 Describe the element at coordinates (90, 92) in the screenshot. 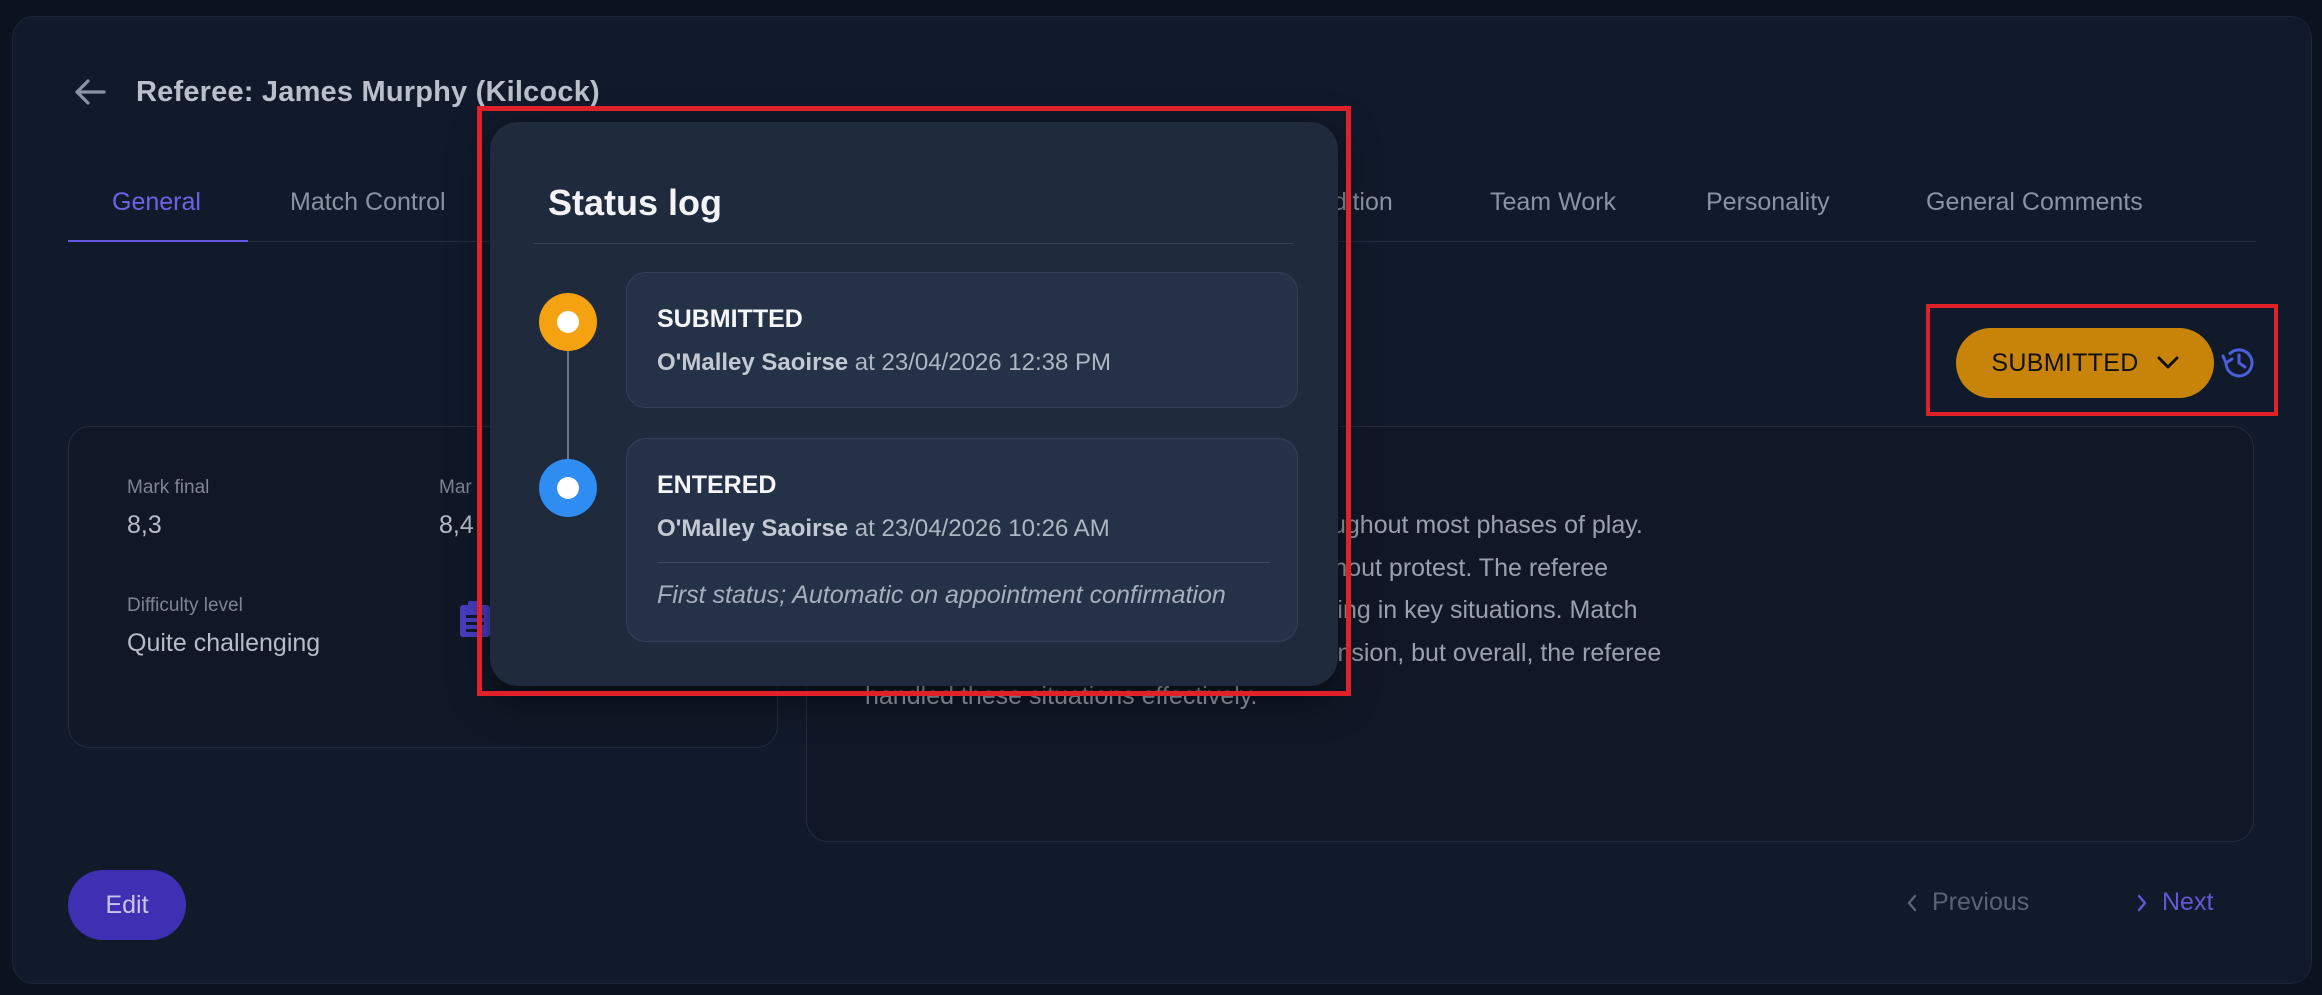

I see `back-arrow-icon` at that location.